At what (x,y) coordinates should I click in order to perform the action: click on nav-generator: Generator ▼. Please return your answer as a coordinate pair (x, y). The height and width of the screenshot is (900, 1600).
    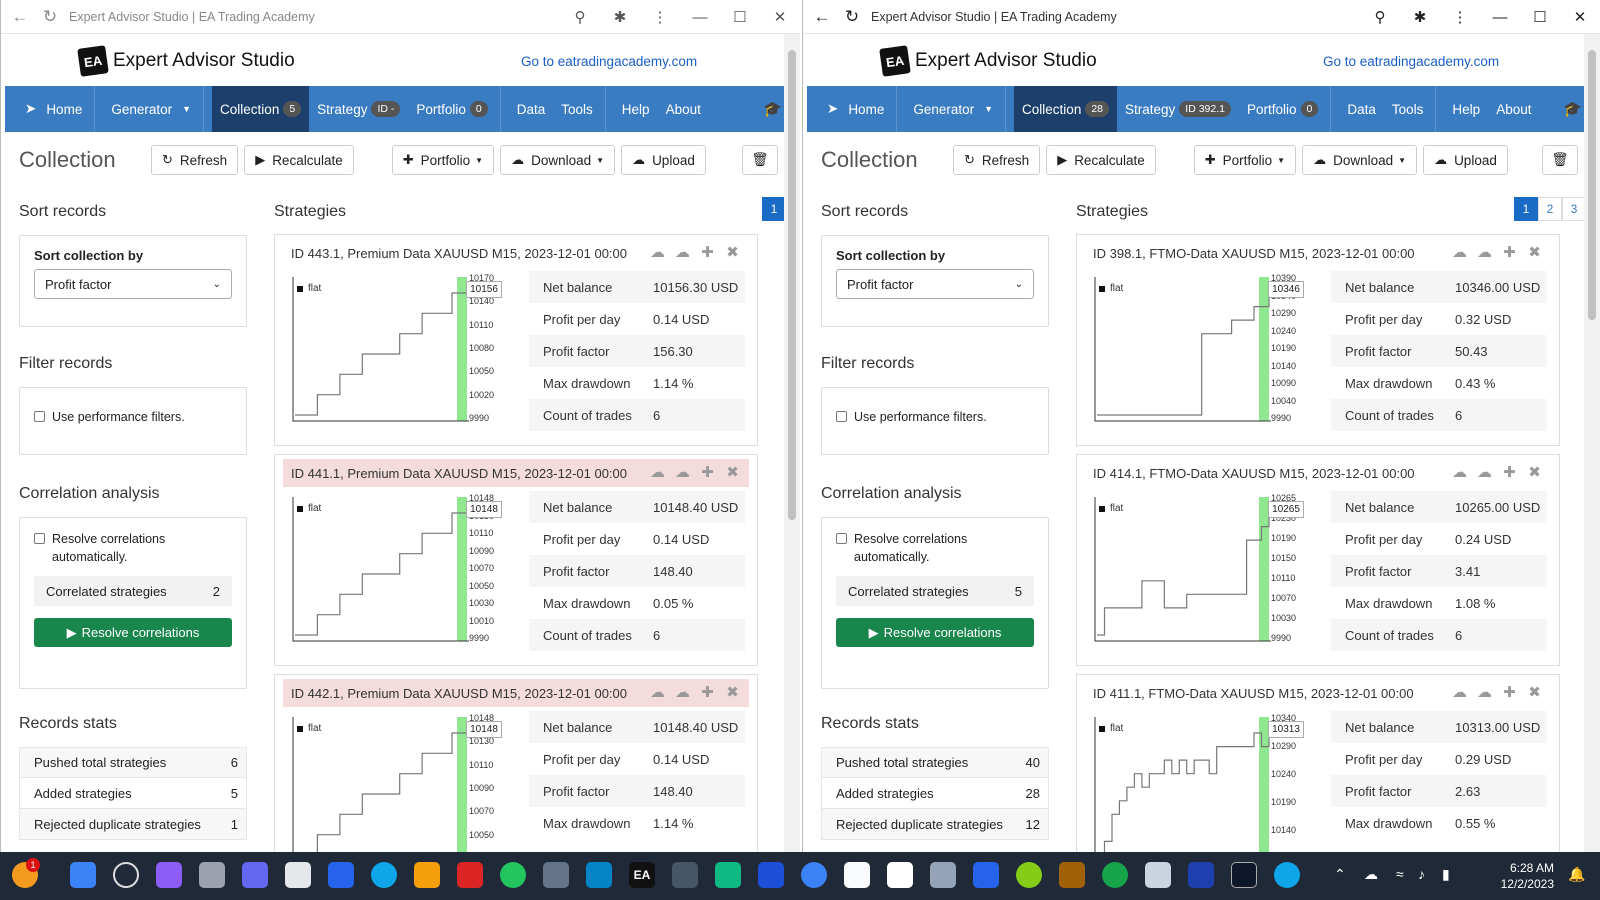
    Looking at the image, I should click on (157, 109).